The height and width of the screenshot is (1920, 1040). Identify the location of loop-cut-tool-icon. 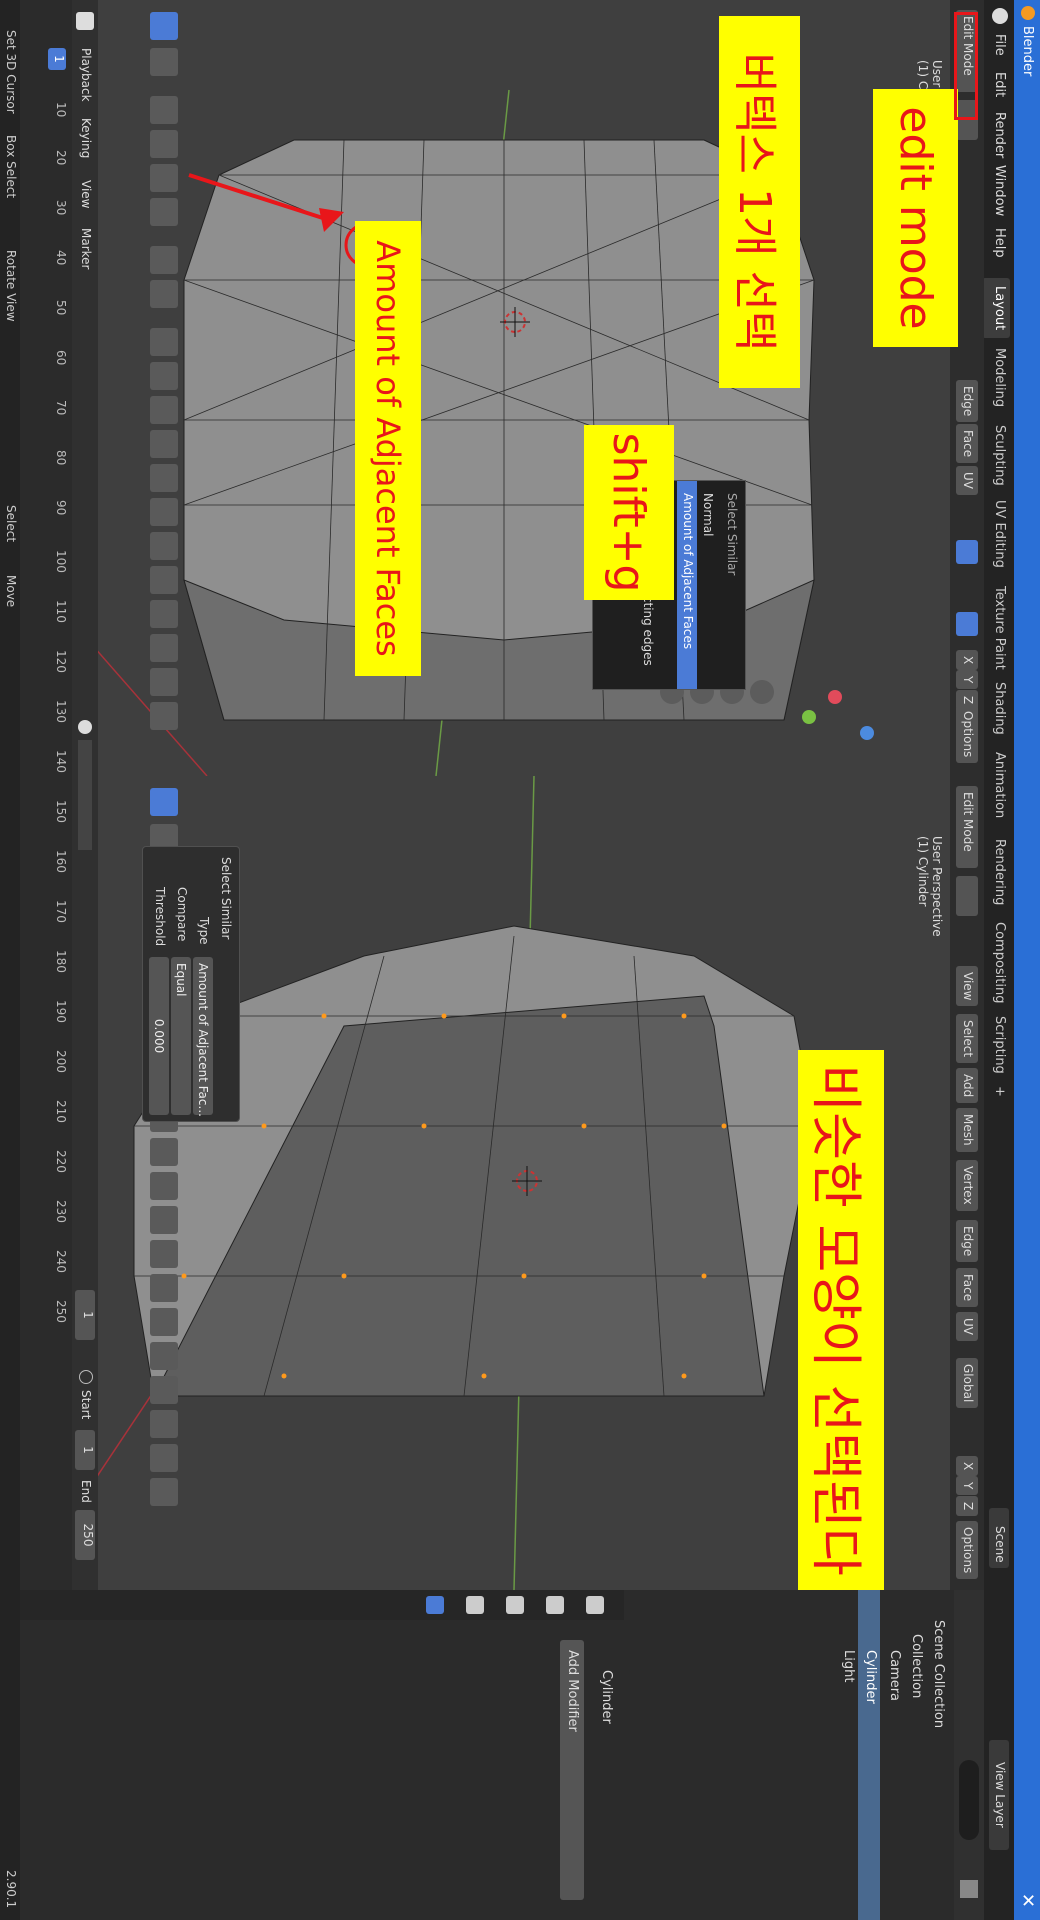
(164, 444).